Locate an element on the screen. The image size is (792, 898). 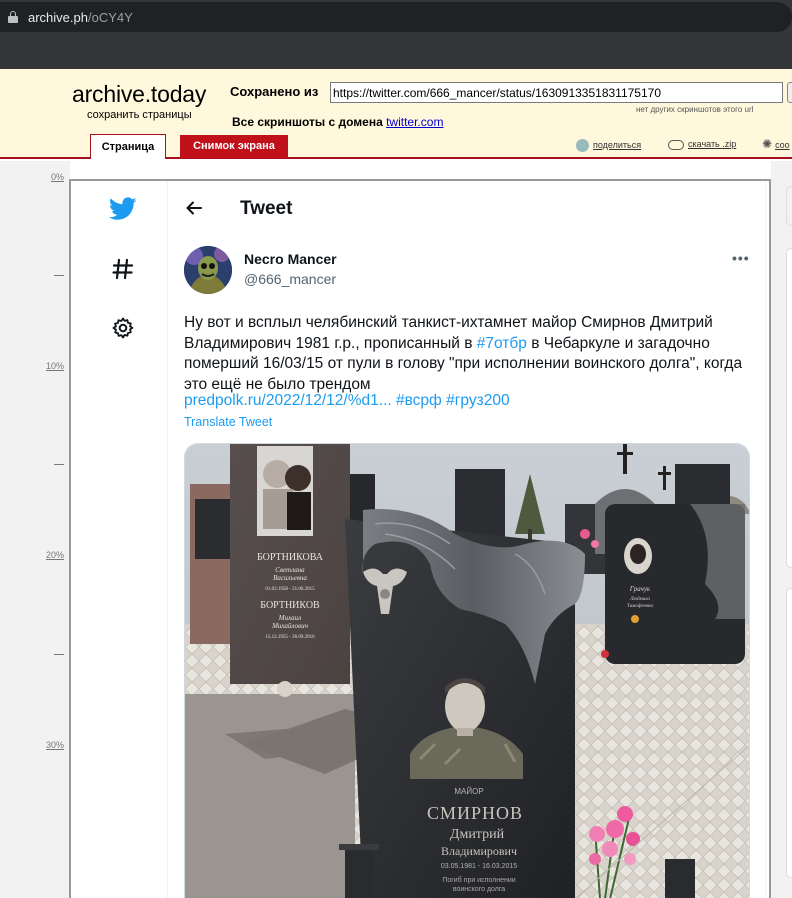
address-bar: archive.ph/oCY4Y is located at coordinates (396, 17).